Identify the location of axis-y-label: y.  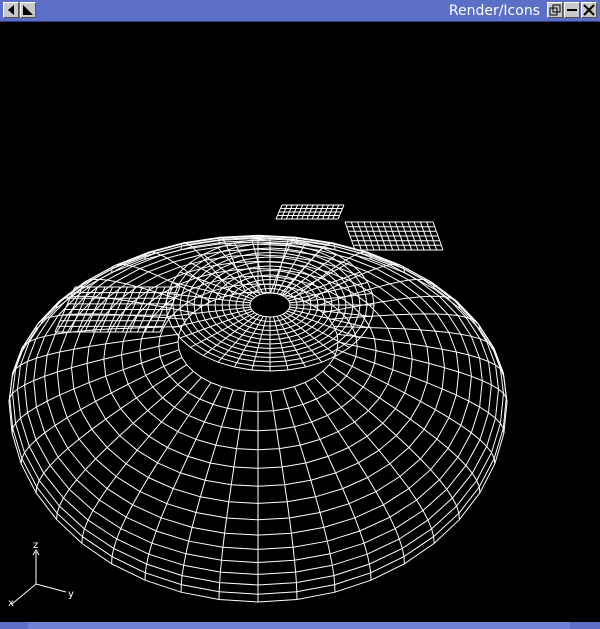
(71, 594).